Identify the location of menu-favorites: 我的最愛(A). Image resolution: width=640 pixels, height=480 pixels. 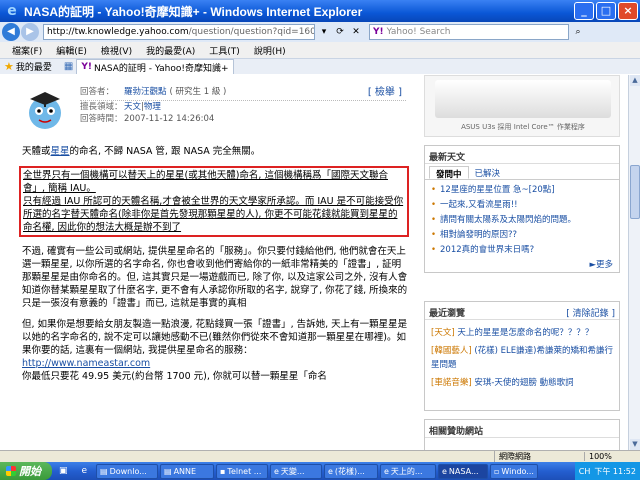
(170, 50).